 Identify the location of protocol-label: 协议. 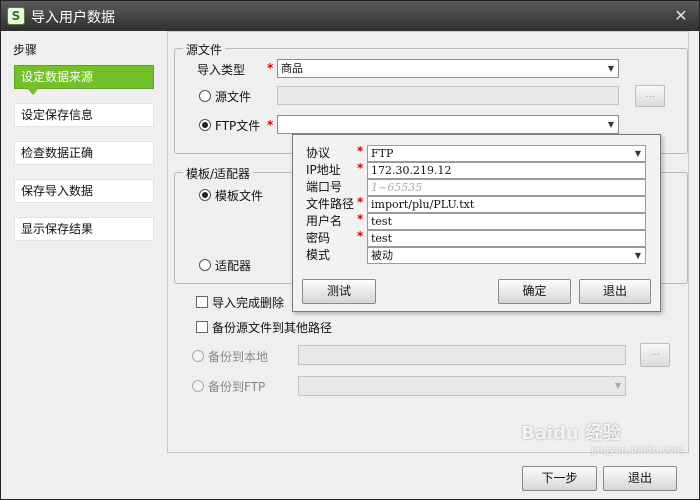
(318, 153).